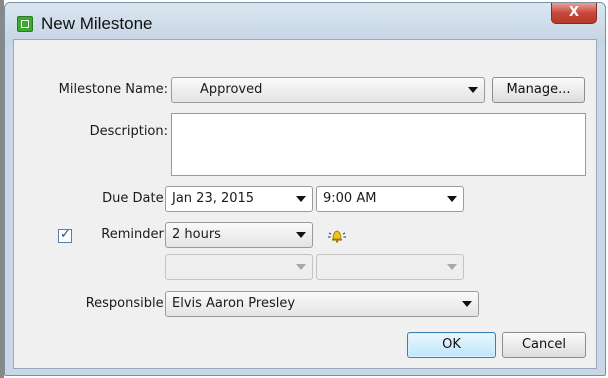  What do you see at coordinates (97, 23) in the screenshot?
I see `window-title: New Milestone` at bounding box center [97, 23].